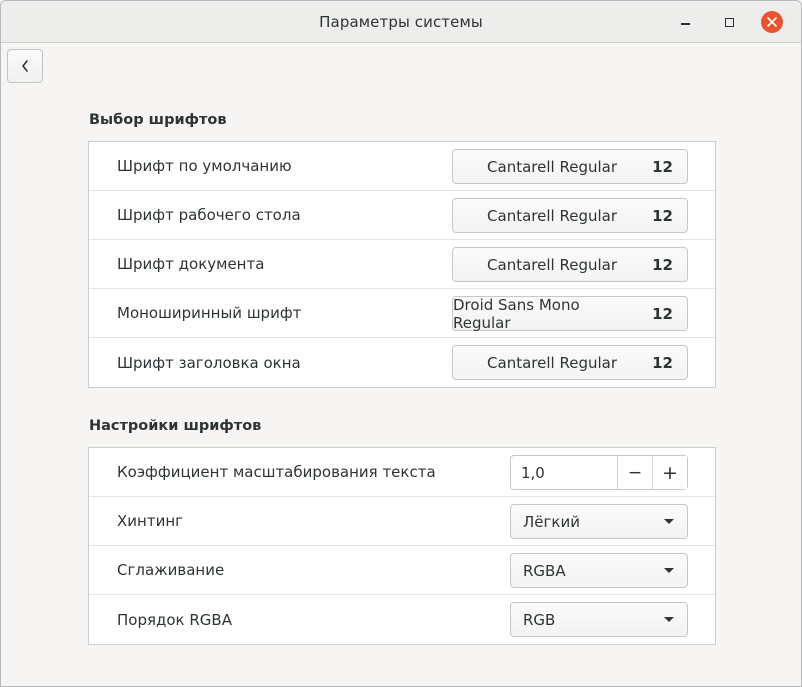  What do you see at coordinates (544, 570) in the screenshot?
I see `antialiasing-value: RGBA` at bounding box center [544, 570].